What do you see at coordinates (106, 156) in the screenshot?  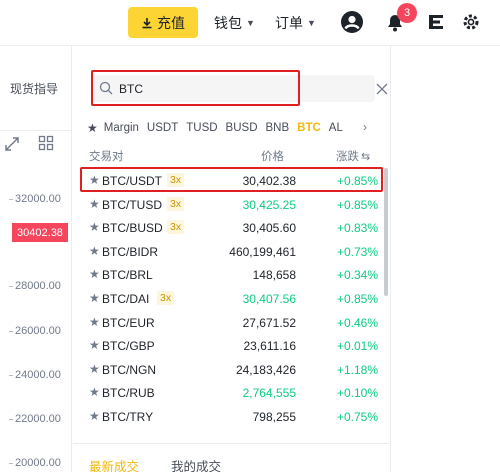 I see `pair-column-header: 交易对` at bounding box center [106, 156].